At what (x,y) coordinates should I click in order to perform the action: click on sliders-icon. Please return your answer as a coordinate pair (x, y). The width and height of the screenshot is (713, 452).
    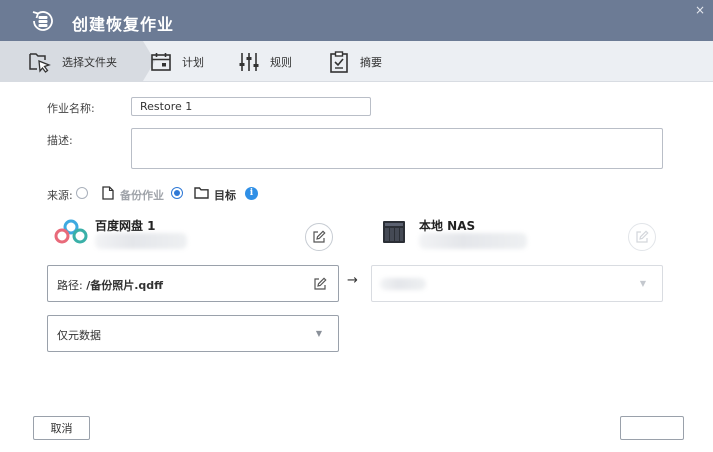
    Looking at the image, I should click on (249, 61).